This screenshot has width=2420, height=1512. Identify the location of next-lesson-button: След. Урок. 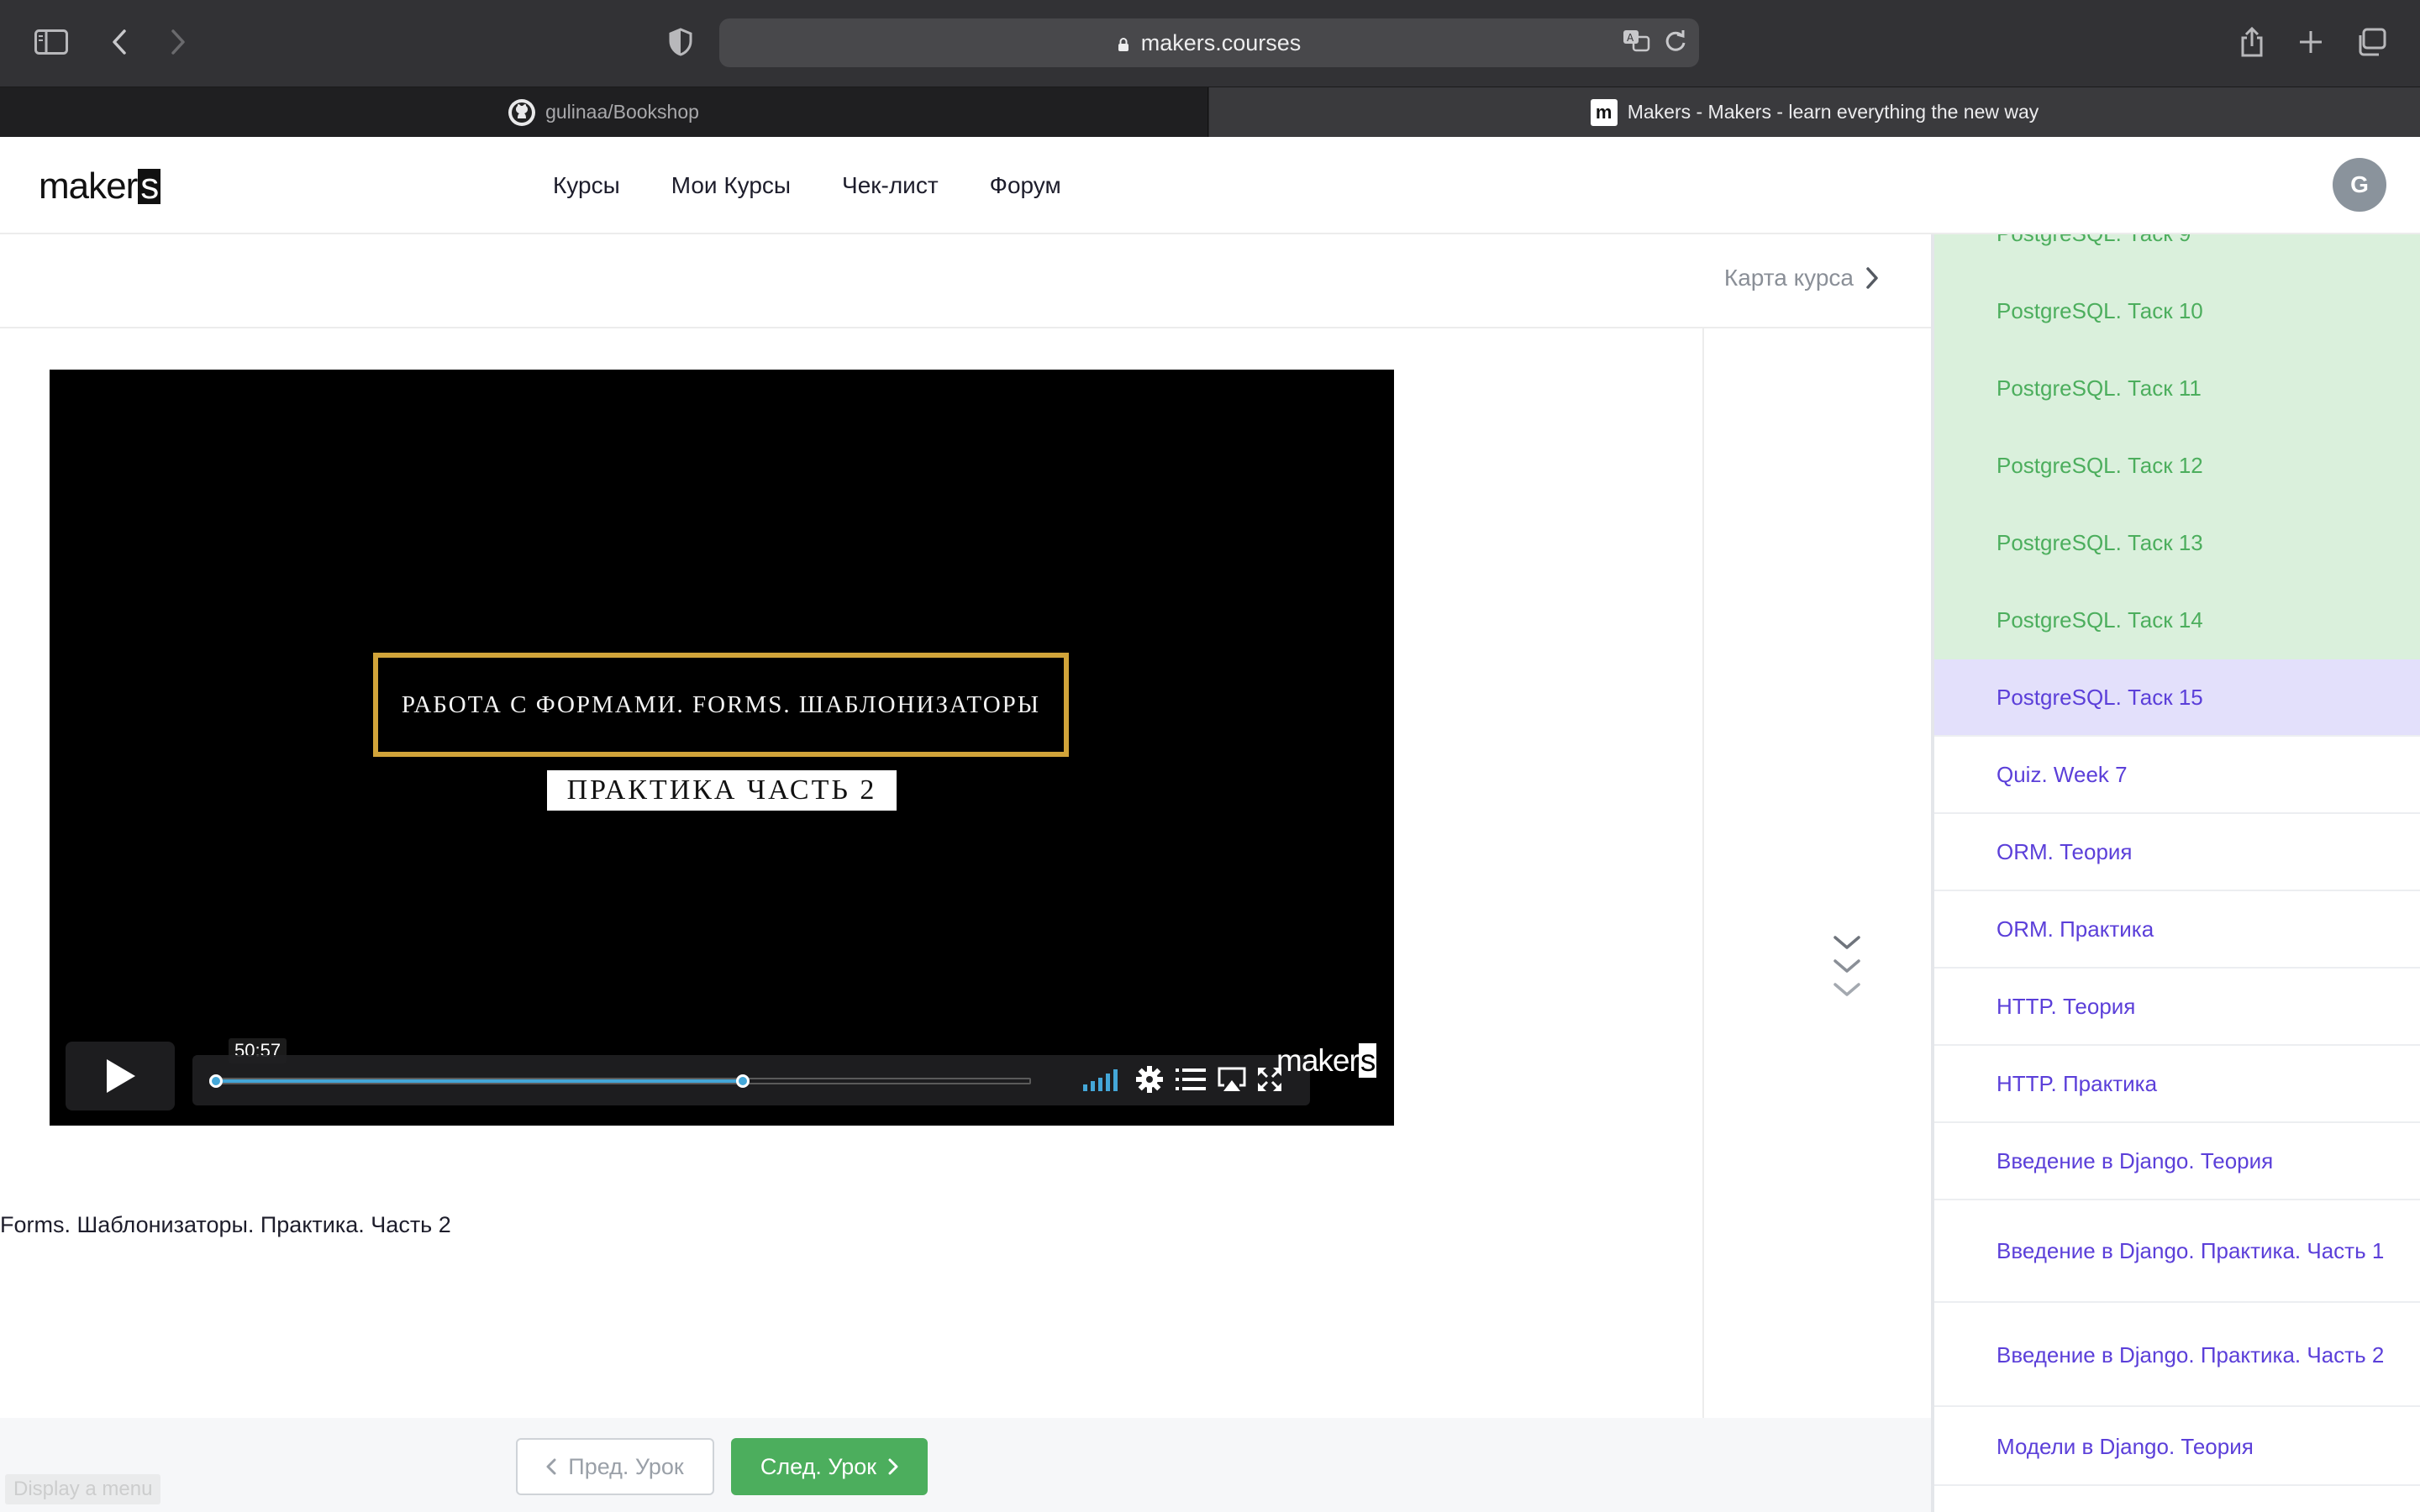
(829, 1466).